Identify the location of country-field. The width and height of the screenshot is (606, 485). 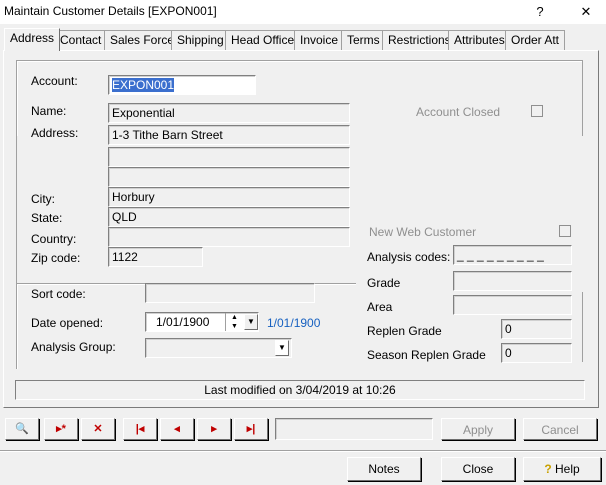
(229, 237).